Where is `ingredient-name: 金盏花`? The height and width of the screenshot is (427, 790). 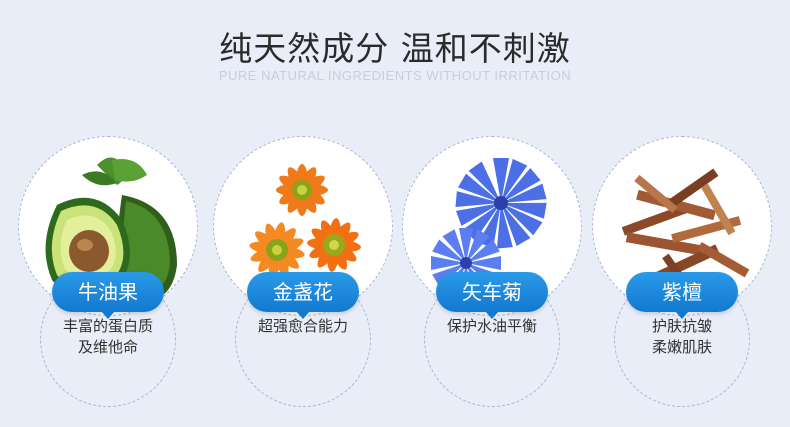
ingredient-name: 金盏花 is located at coordinates (303, 295).